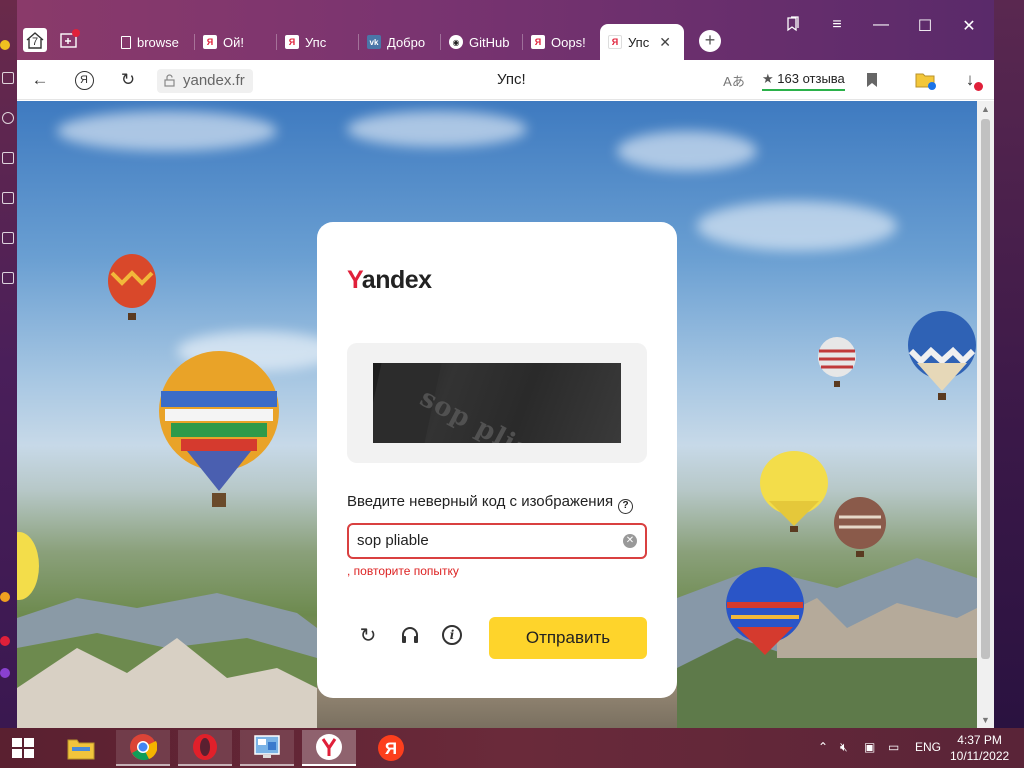 This screenshot has width=1024, height=768. I want to click on collections-button, so click(926, 80).